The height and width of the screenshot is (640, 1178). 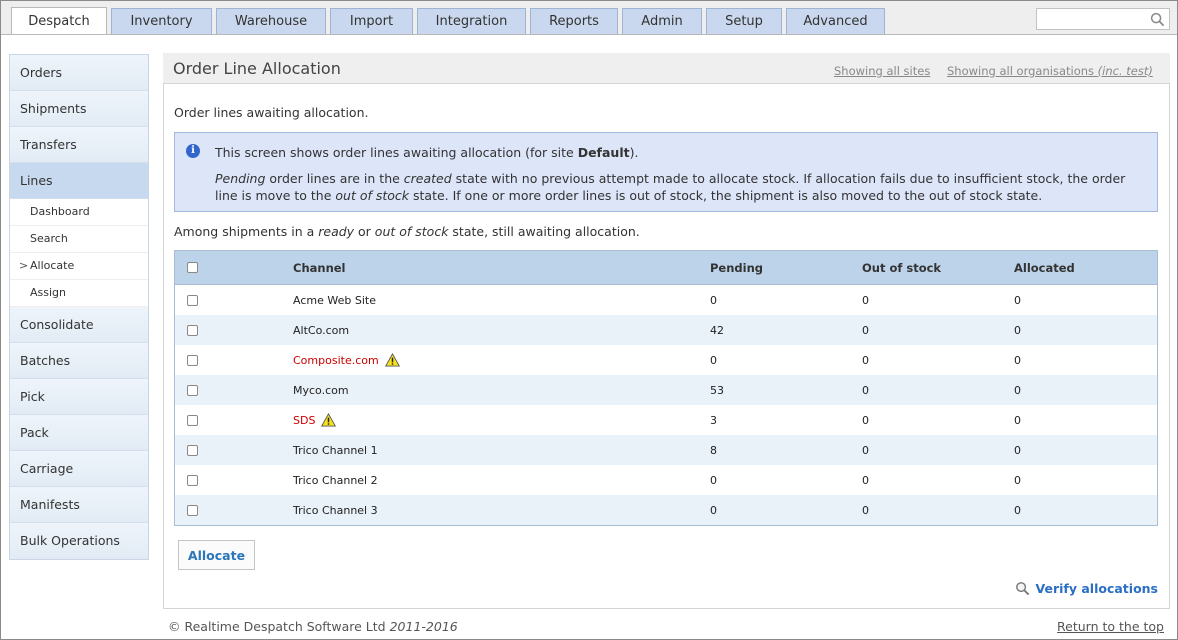 What do you see at coordinates (335, 480) in the screenshot?
I see `channel-cell: Trico Channel 2` at bounding box center [335, 480].